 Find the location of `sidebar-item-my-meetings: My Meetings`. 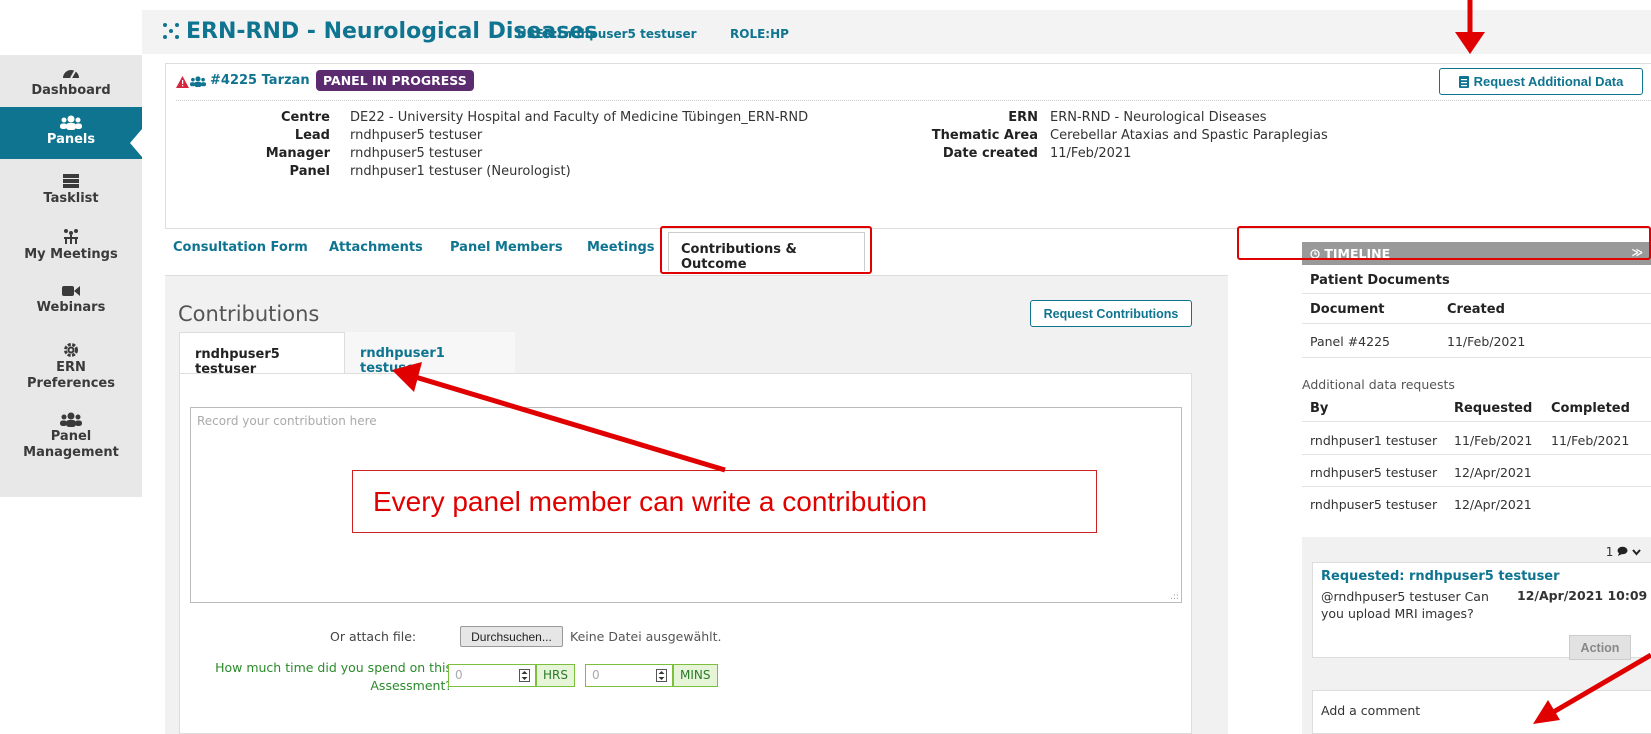

sidebar-item-my-meetings: My Meetings is located at coordinates (71, 248).